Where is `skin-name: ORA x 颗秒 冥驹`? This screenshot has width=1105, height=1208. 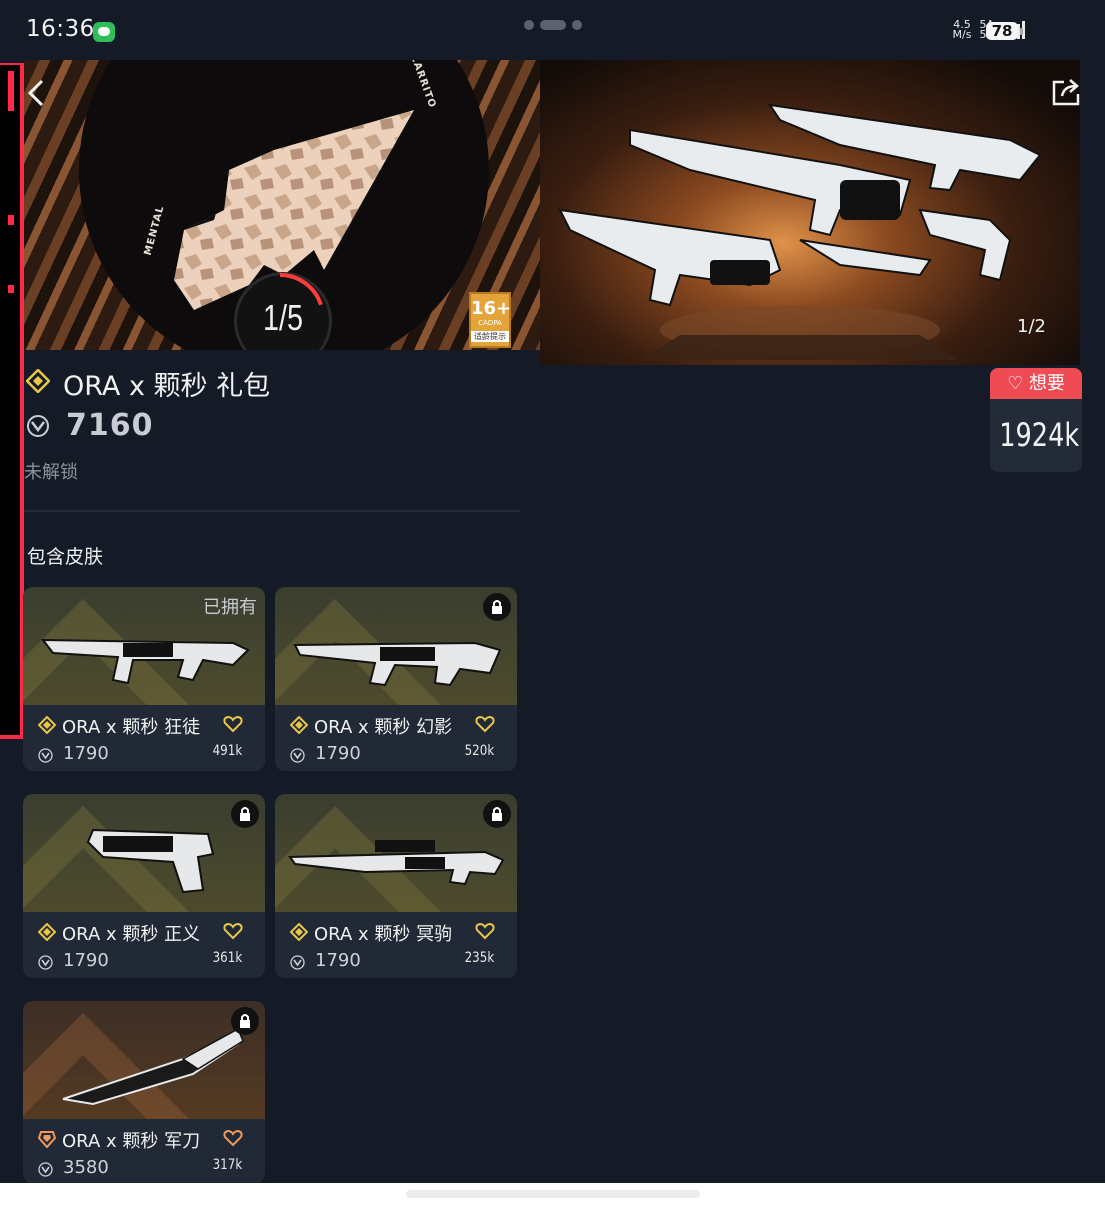
skin-name: ORA x 颗秒 冥驹 is located at coordinates (383, 934).